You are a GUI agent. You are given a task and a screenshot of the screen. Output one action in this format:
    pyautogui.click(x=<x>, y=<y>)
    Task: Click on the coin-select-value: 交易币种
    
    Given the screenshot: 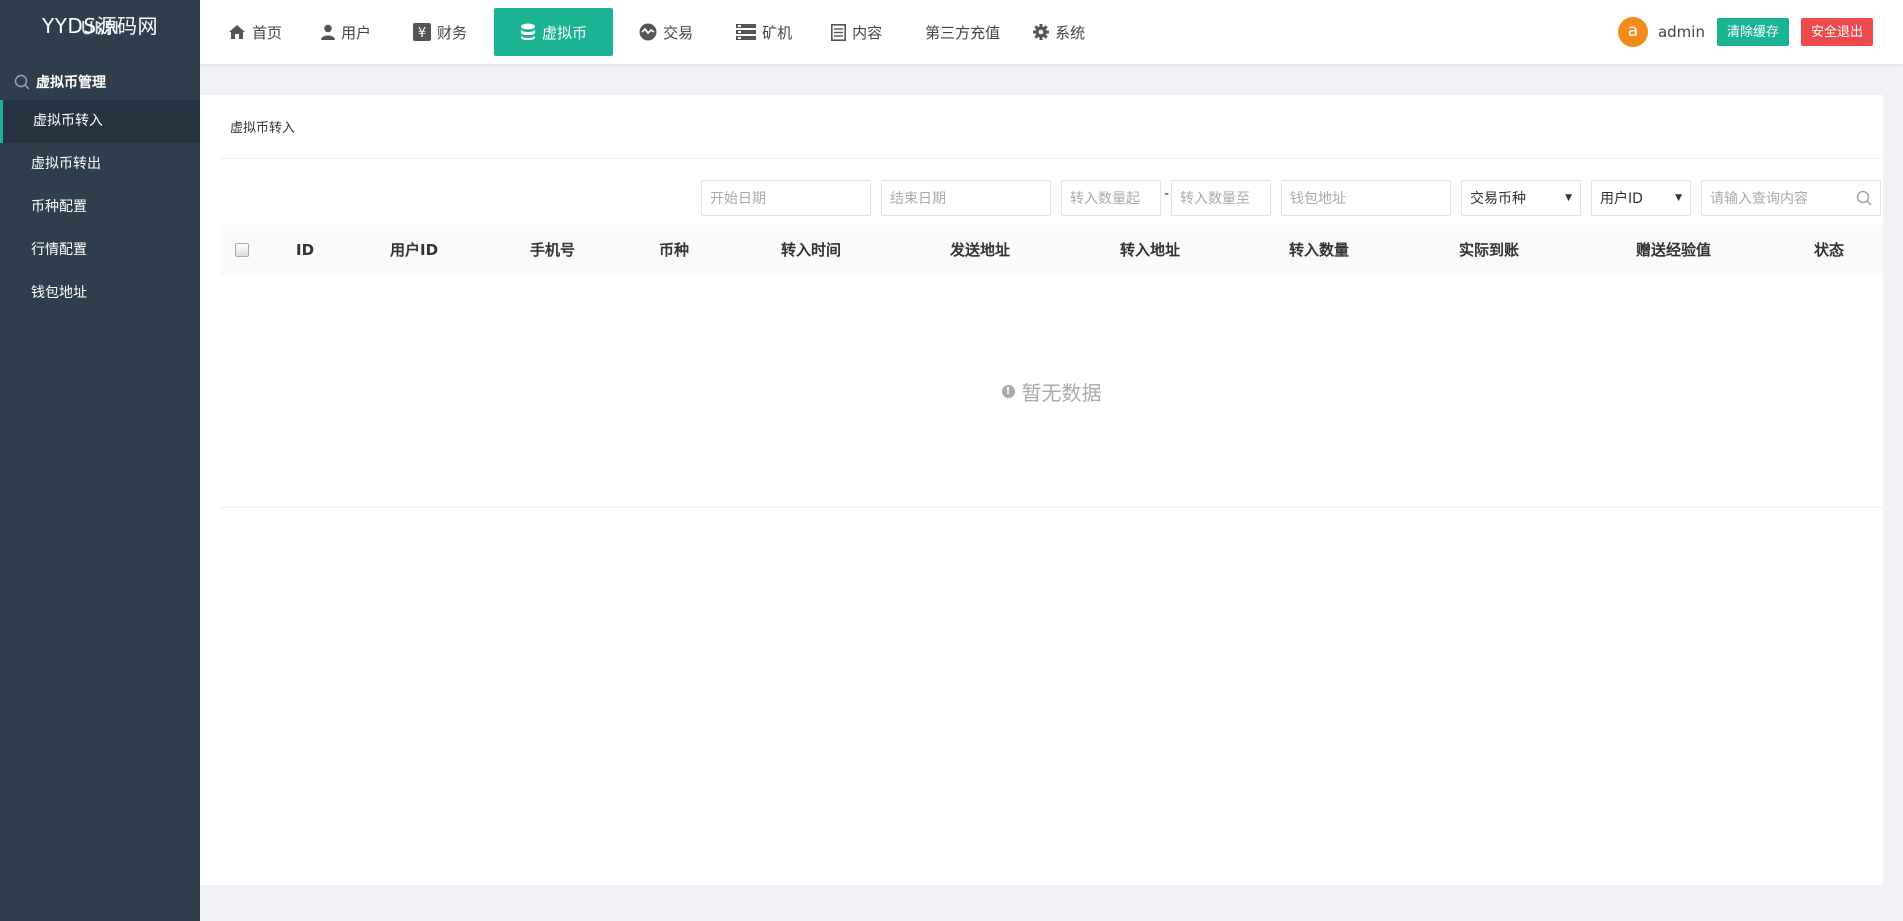 What is the action you would take?
    pyautogui.click(x=1498, y=199)
    